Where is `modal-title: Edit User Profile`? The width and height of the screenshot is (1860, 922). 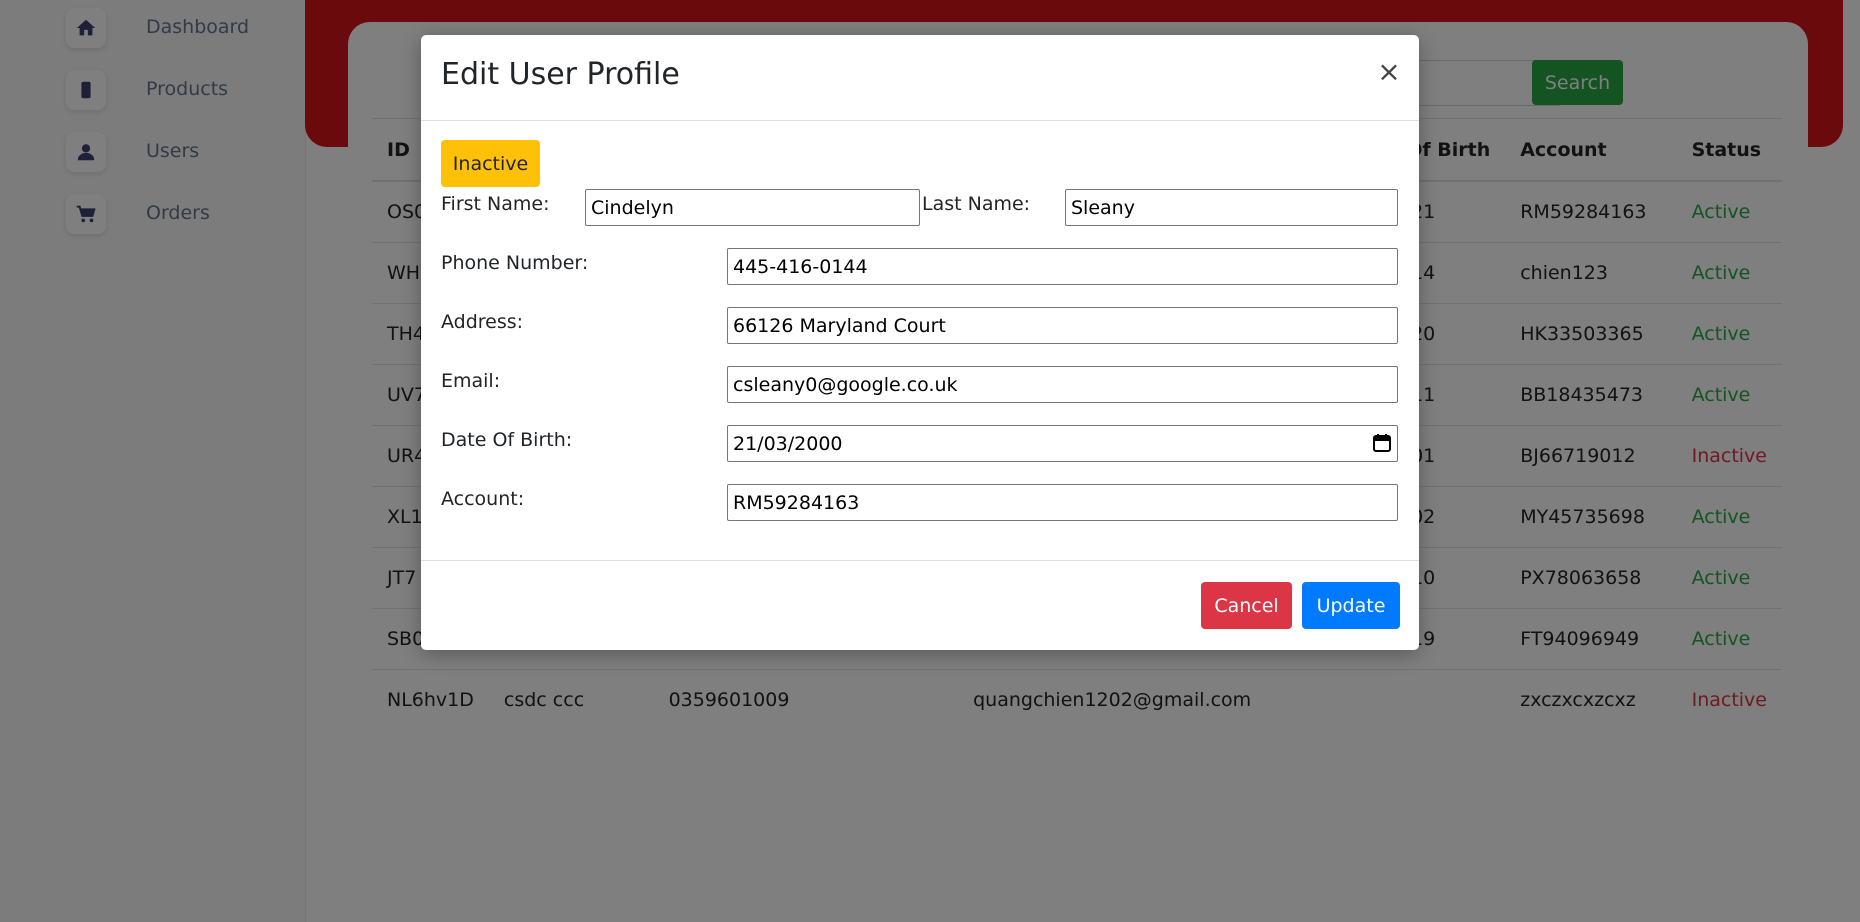 modal-title: Edit User Profile is located at coordinates (560, 74).